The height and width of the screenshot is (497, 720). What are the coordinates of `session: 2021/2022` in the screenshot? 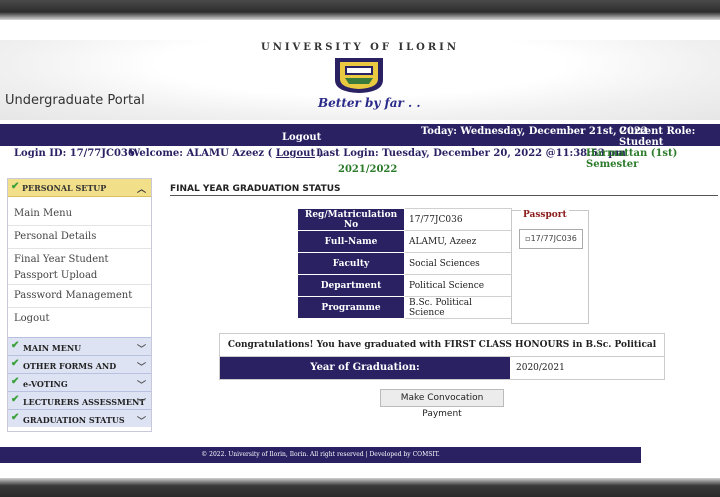 It's located at (368, 169).